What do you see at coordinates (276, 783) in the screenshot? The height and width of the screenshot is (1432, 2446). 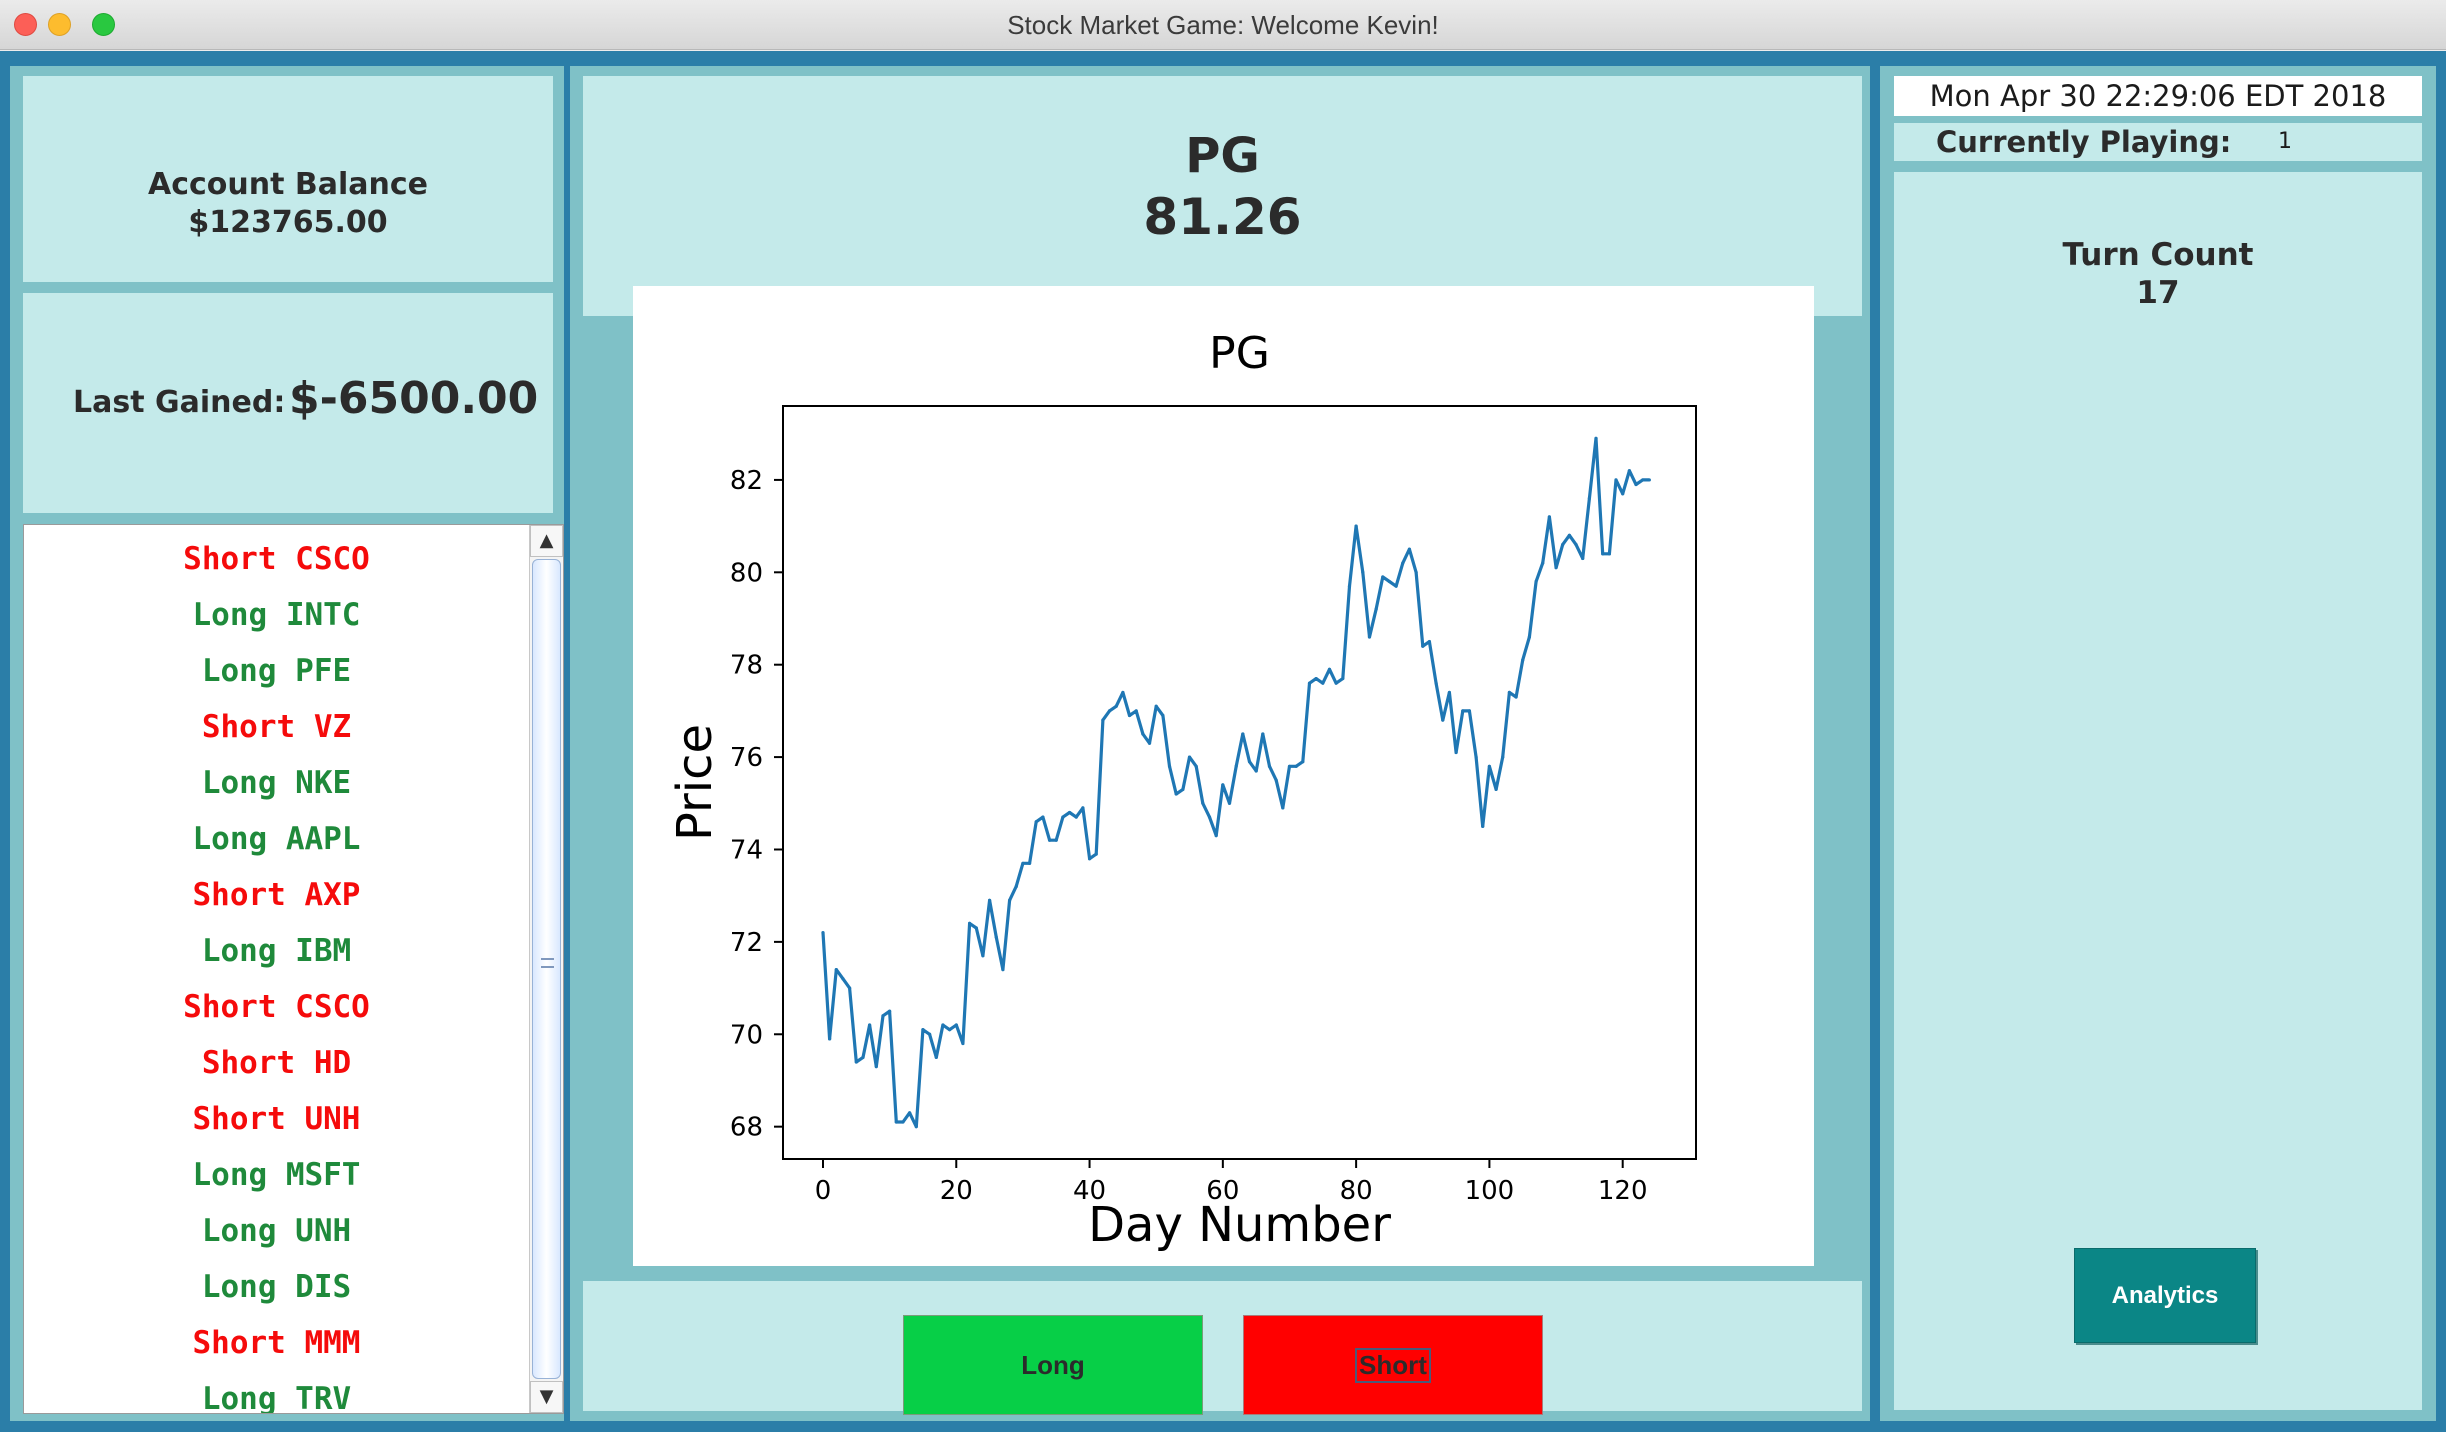 I see `trade-list-item: Long NKE` at bounding box center [276, 783].